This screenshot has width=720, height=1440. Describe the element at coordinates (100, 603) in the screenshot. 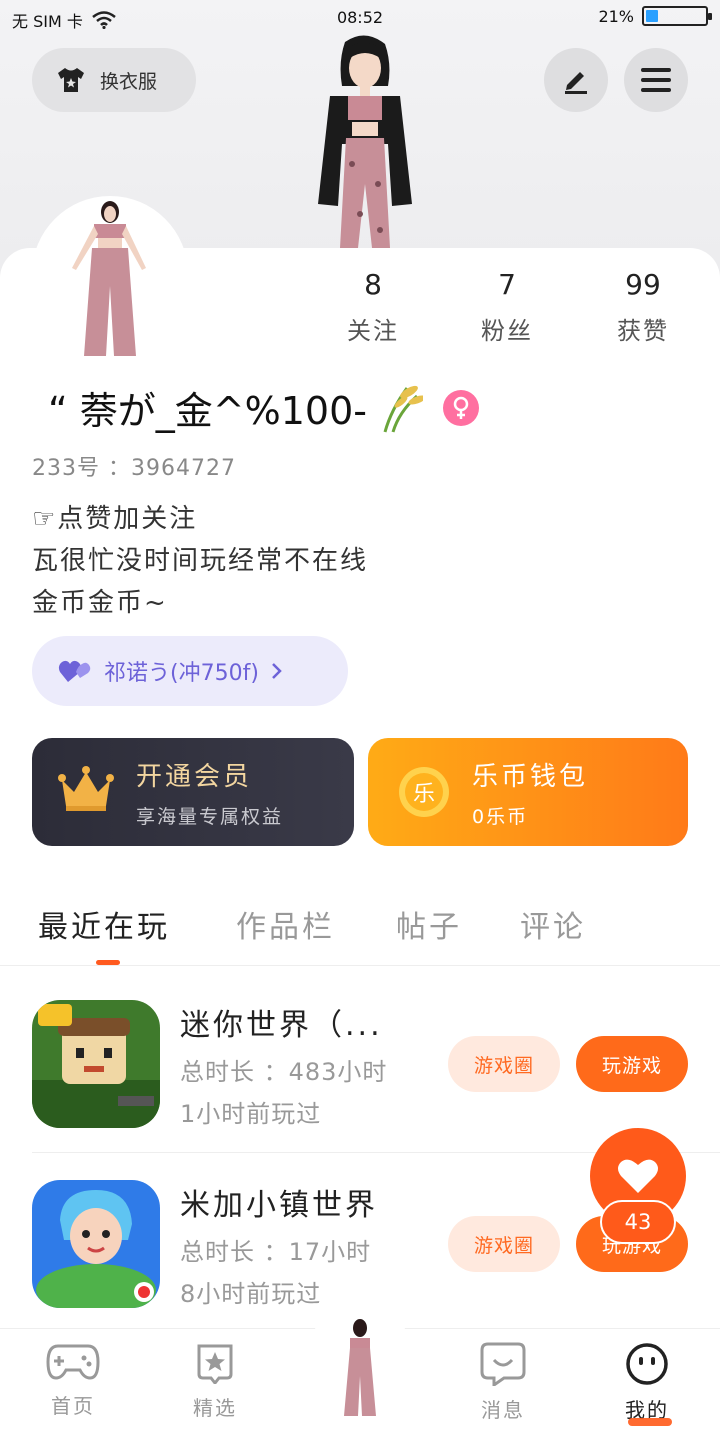

I see `bio-line: 金币金币~` at that location.